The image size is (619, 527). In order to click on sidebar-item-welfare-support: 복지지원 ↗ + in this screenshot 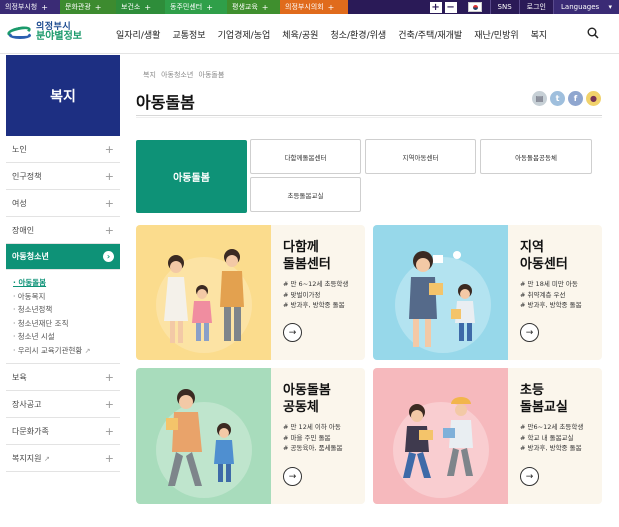, I will do `click(63, 458)`.